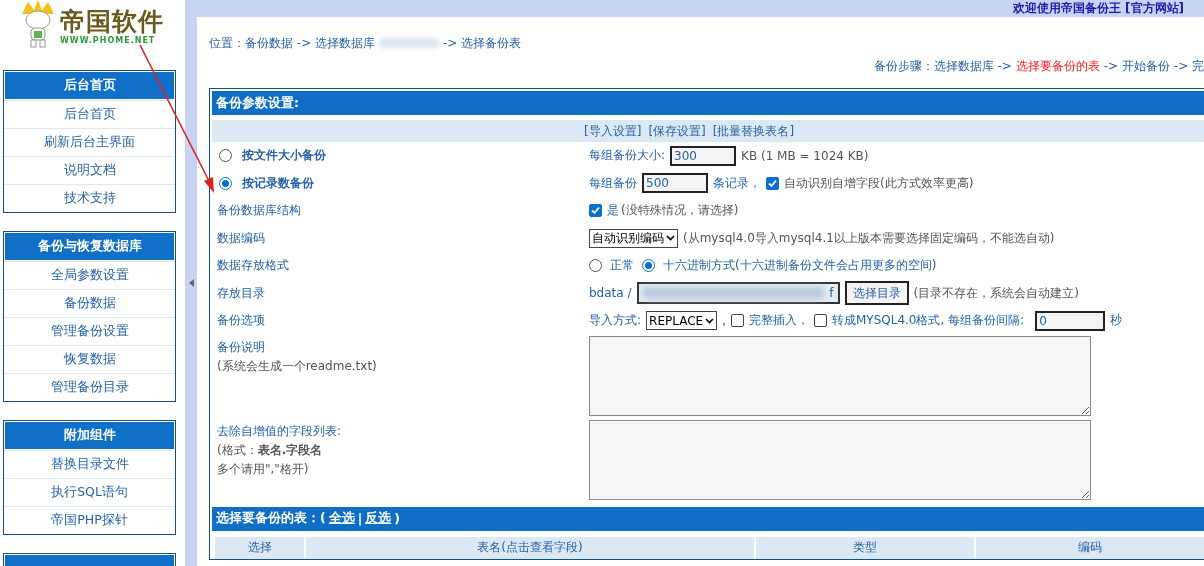  I want to click on hint-text: (没特殊情况，请选择), so click(680, 211).